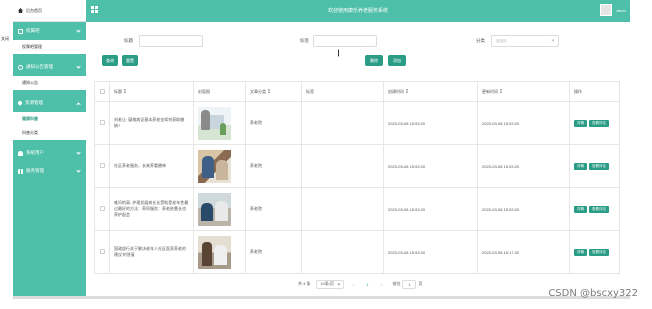  What do you see at coordinates (35, 170) in the screenshot?
I see `sidebar-group-label: 服务管理` at bounding box center [35, 170].